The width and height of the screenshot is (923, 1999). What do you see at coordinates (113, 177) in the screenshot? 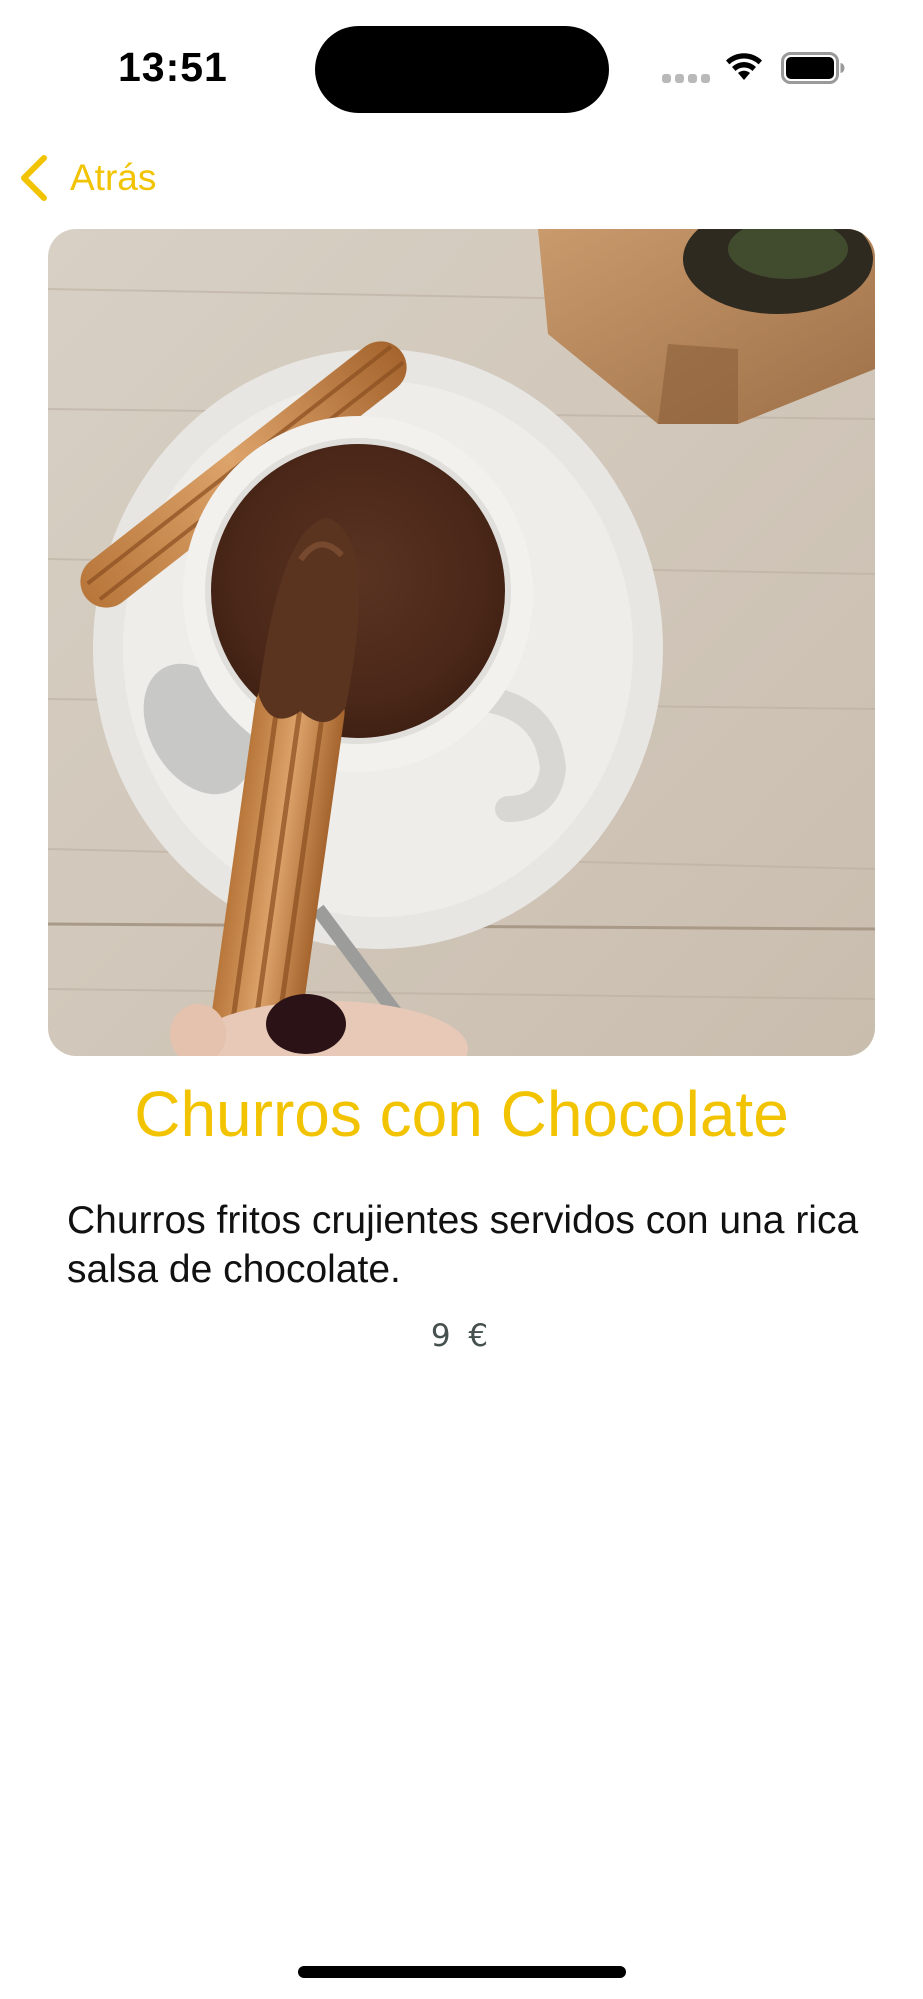
I see `back-label: Atrás` at bounding box center [113, 177].